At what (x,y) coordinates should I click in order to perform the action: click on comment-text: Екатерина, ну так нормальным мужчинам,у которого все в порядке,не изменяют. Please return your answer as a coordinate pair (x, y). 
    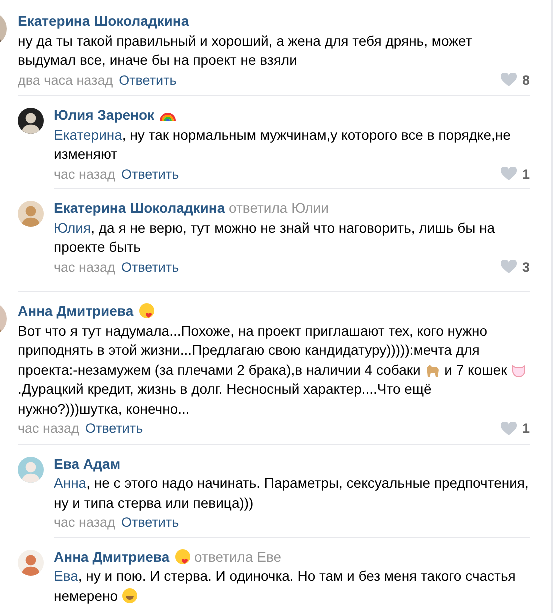
    Looking at the image, I should click on (283, 145).